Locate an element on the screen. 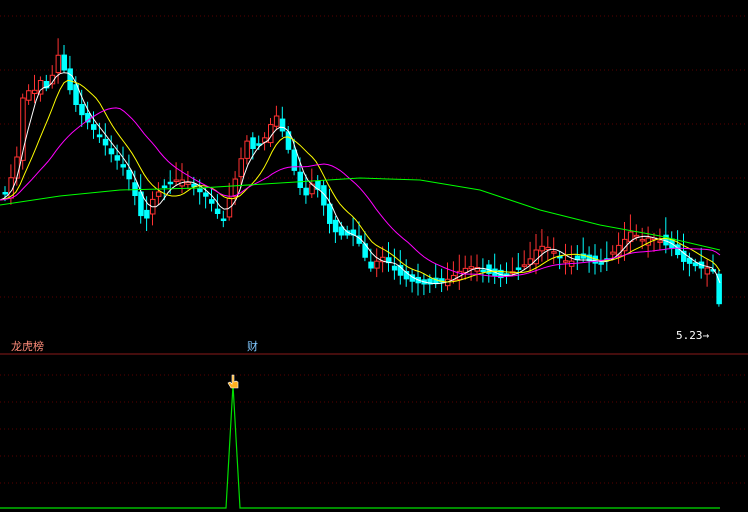 Image resolution: width=748 pixels, height=512 pixels. arrow-icon: → is located at coordinates (706, 335).